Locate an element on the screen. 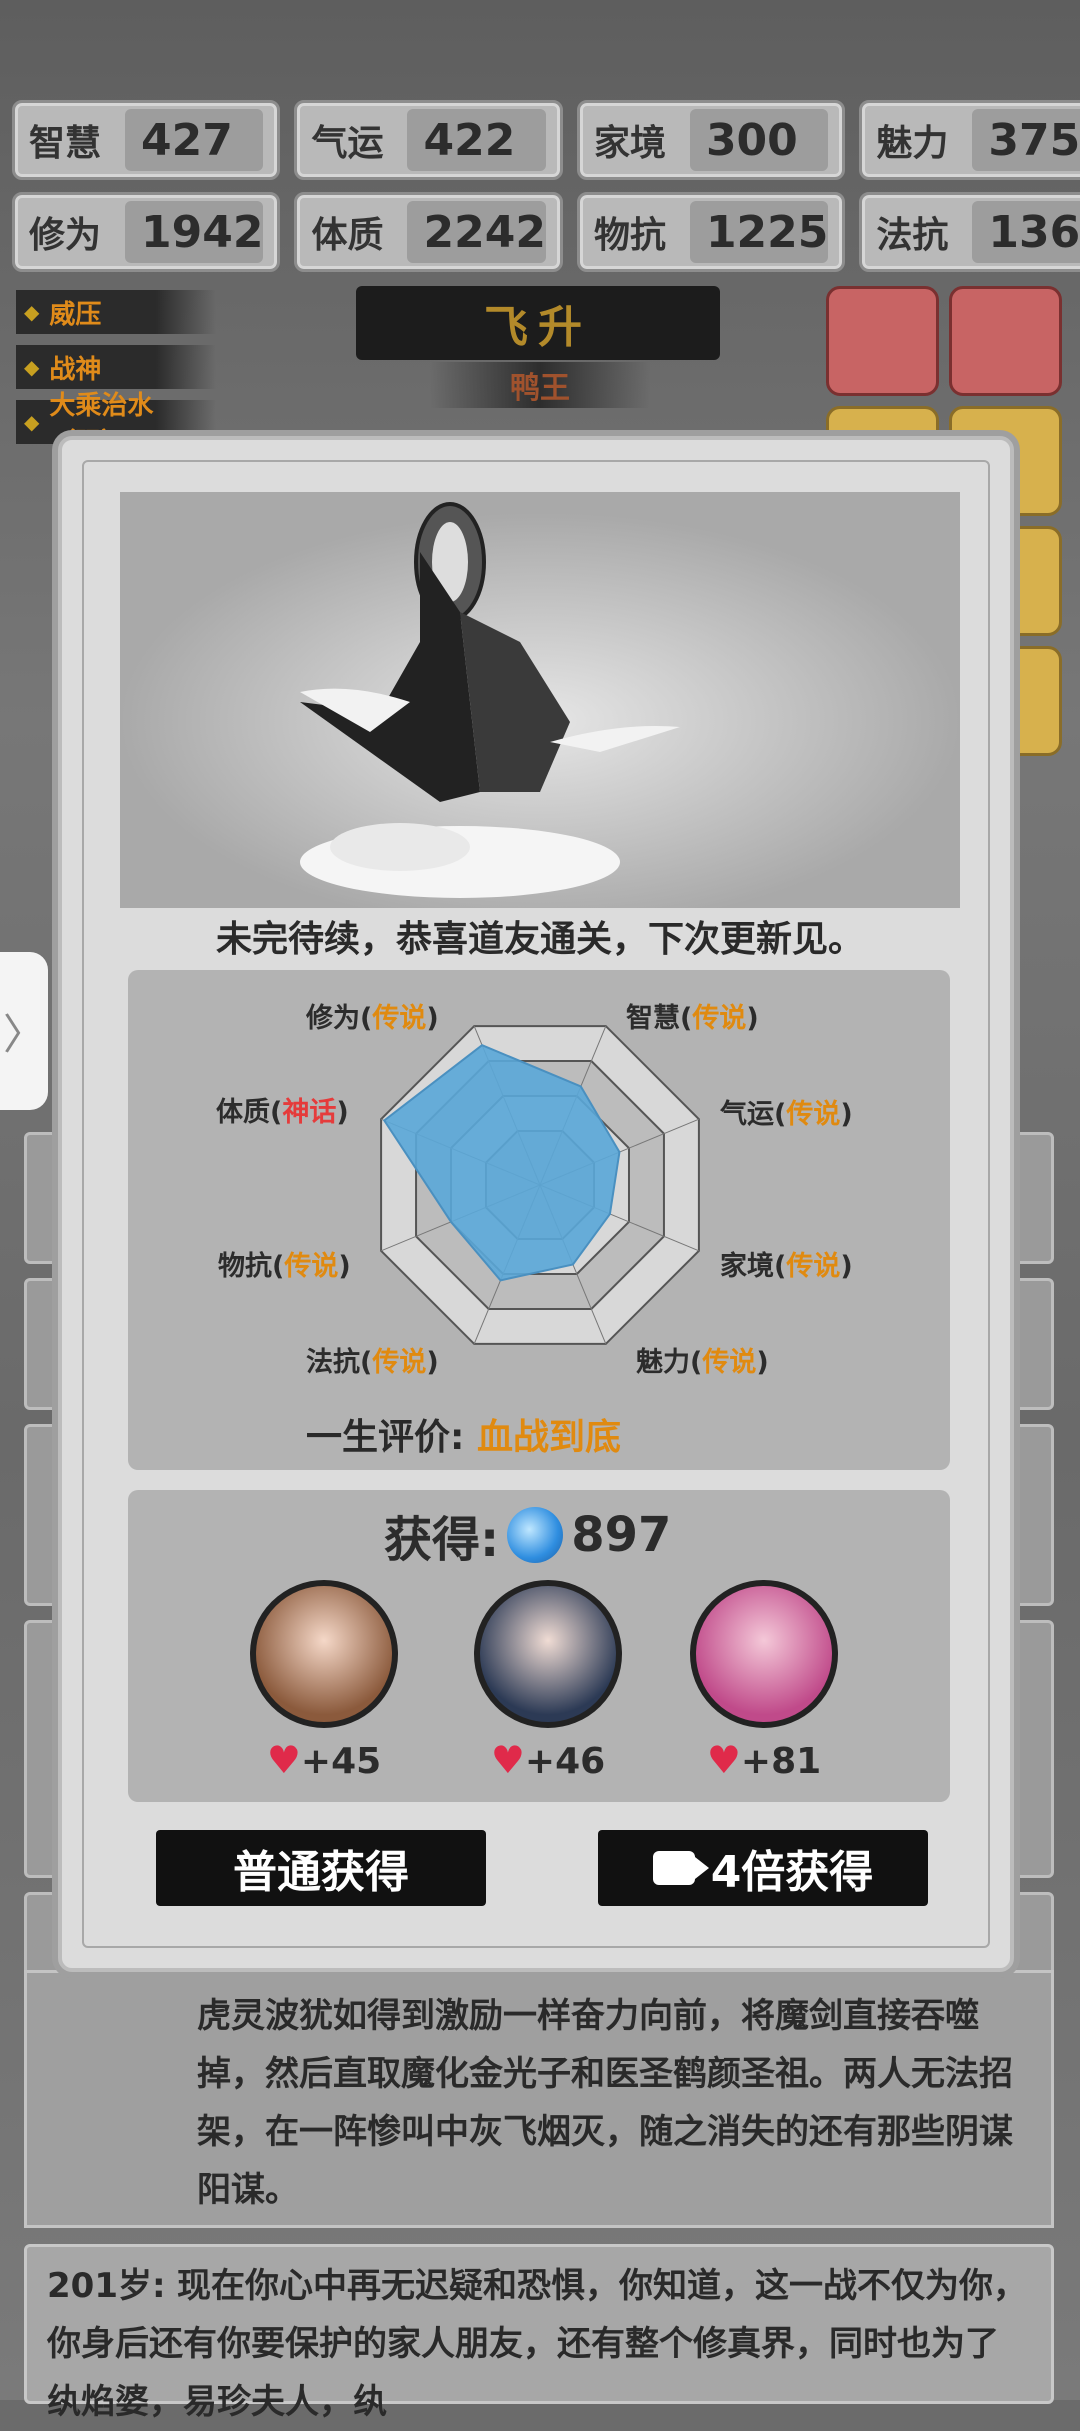  reward-gain: 获得: 897 is located at coordinates (527, 1535).